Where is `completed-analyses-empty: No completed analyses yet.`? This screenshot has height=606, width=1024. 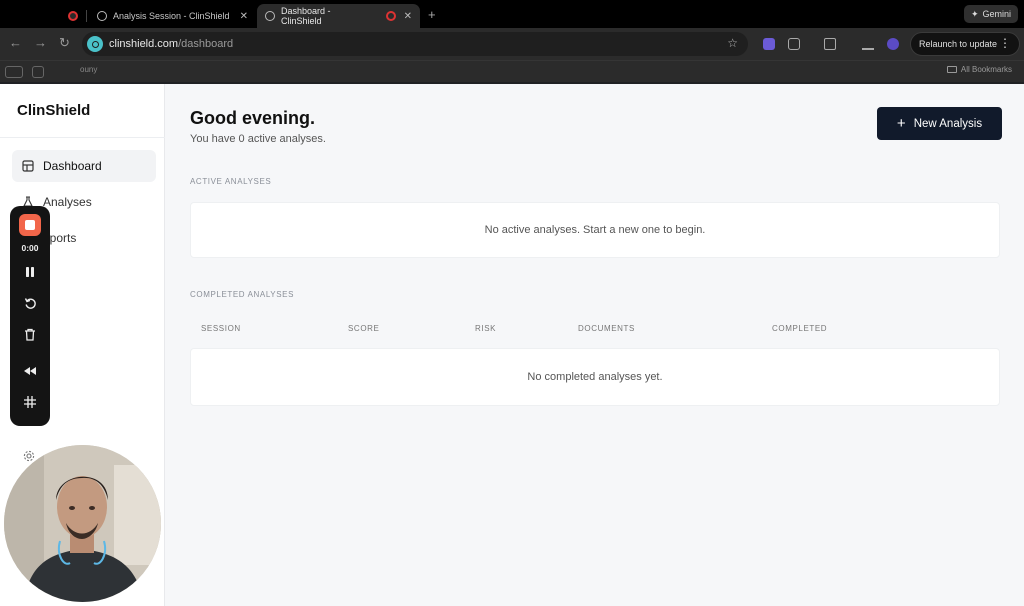
completed-analyses-empty: No completed analyses yet. is located at coordinates (595, 377).